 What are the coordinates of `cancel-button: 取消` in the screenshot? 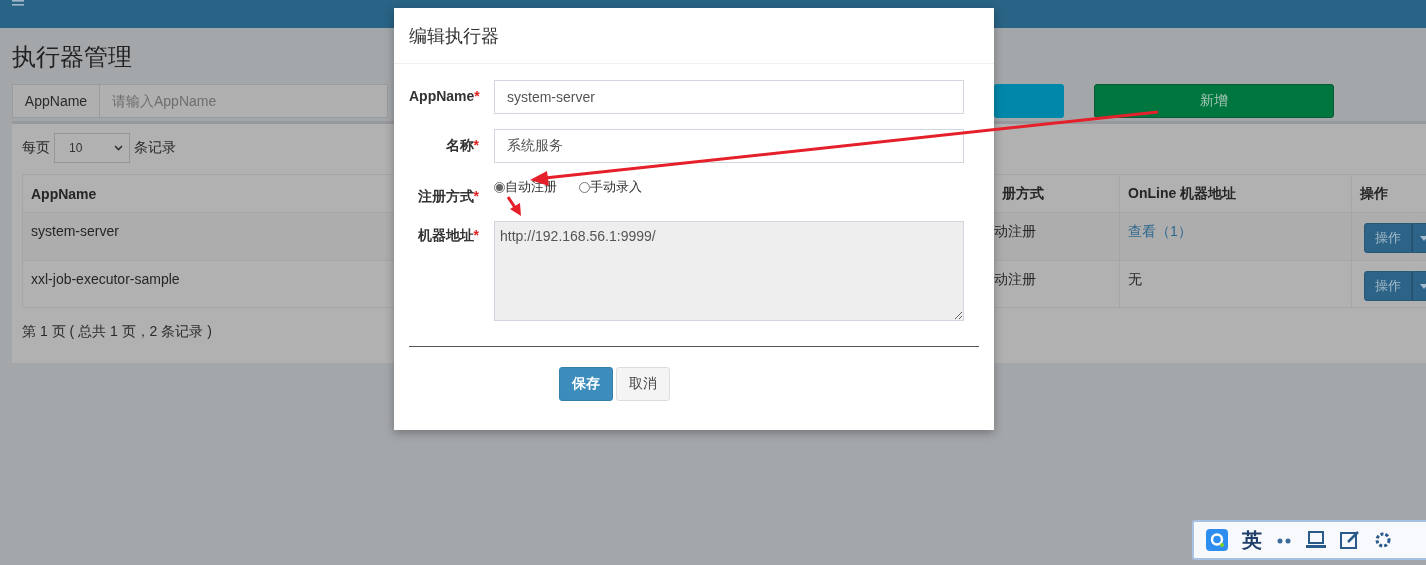 It's located at (643, 384).